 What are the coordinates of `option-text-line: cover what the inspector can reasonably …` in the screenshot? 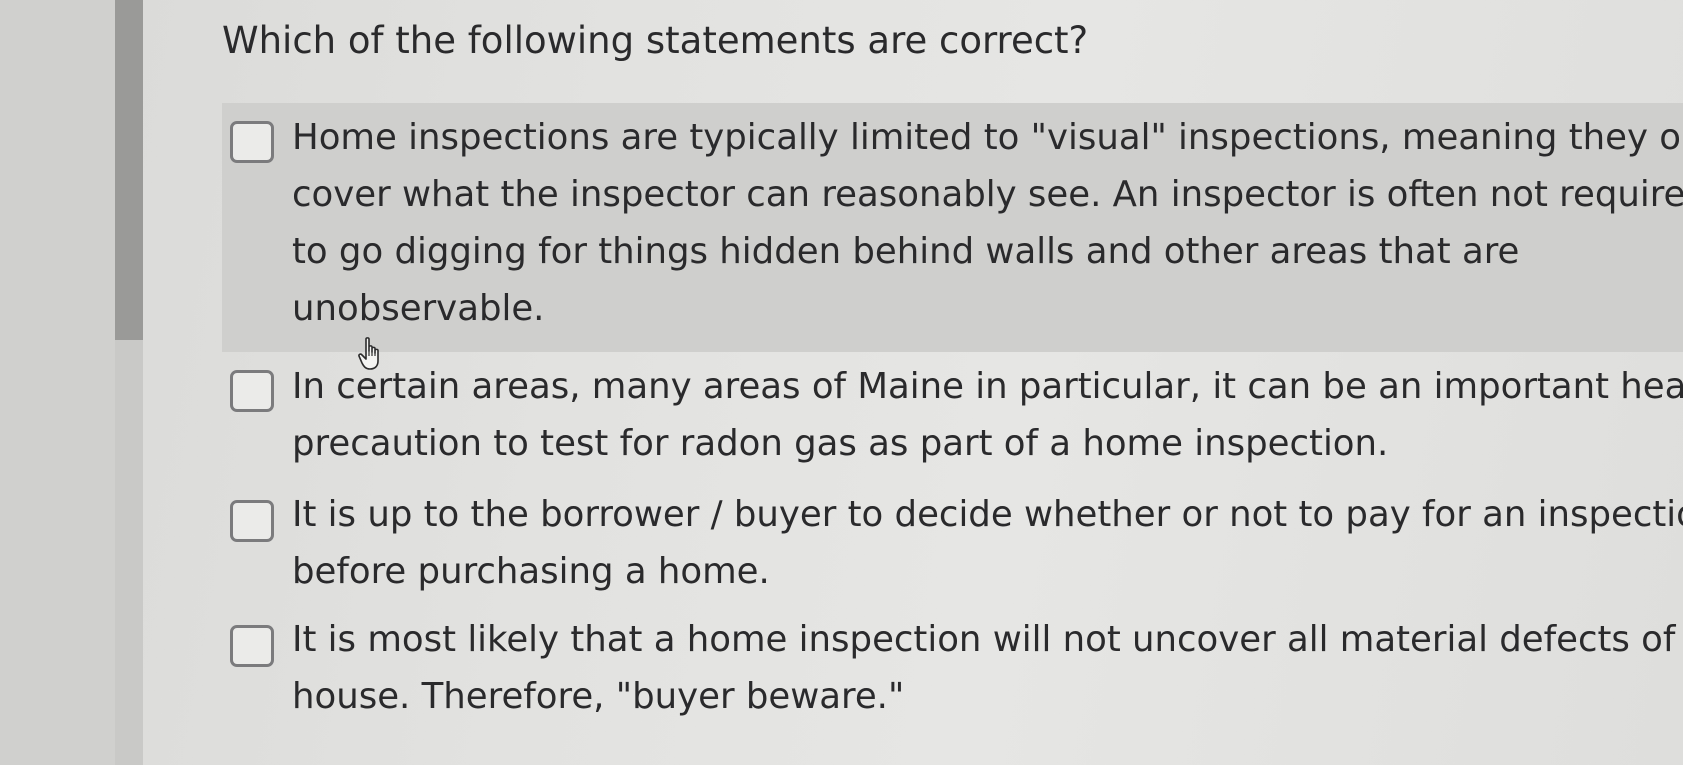 It's located at (987, 194).